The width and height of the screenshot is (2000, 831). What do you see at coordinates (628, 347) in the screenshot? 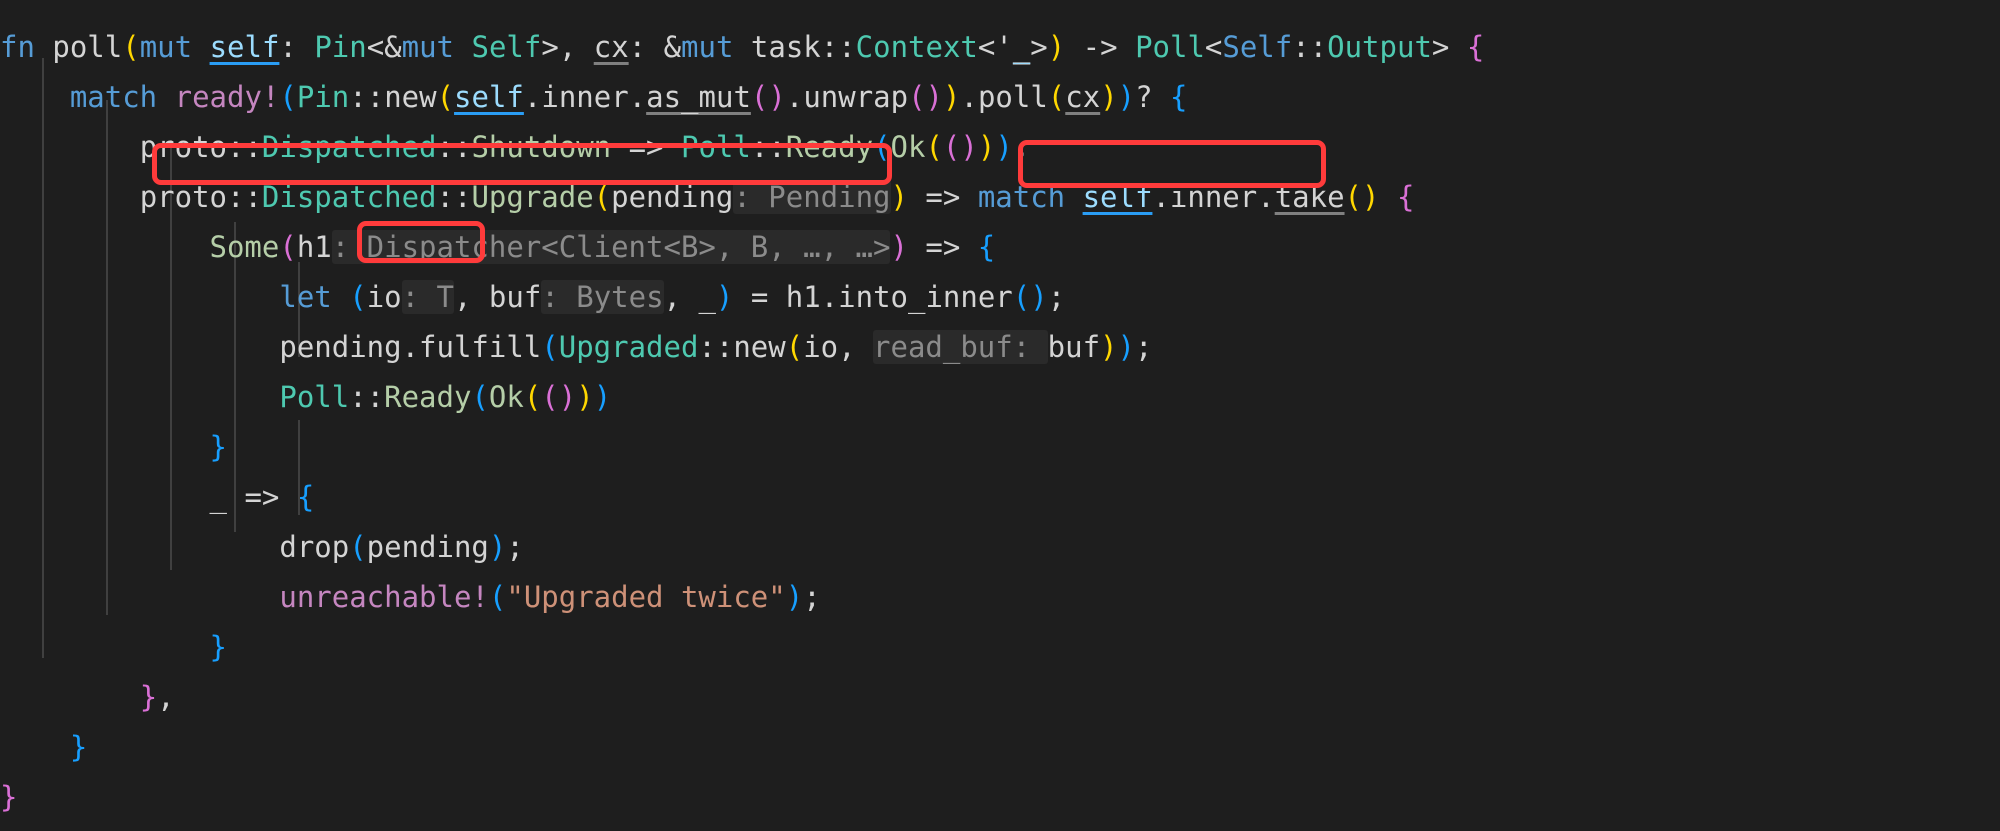
I see `code-token: Upgraded` at bounding box center [628, 347].